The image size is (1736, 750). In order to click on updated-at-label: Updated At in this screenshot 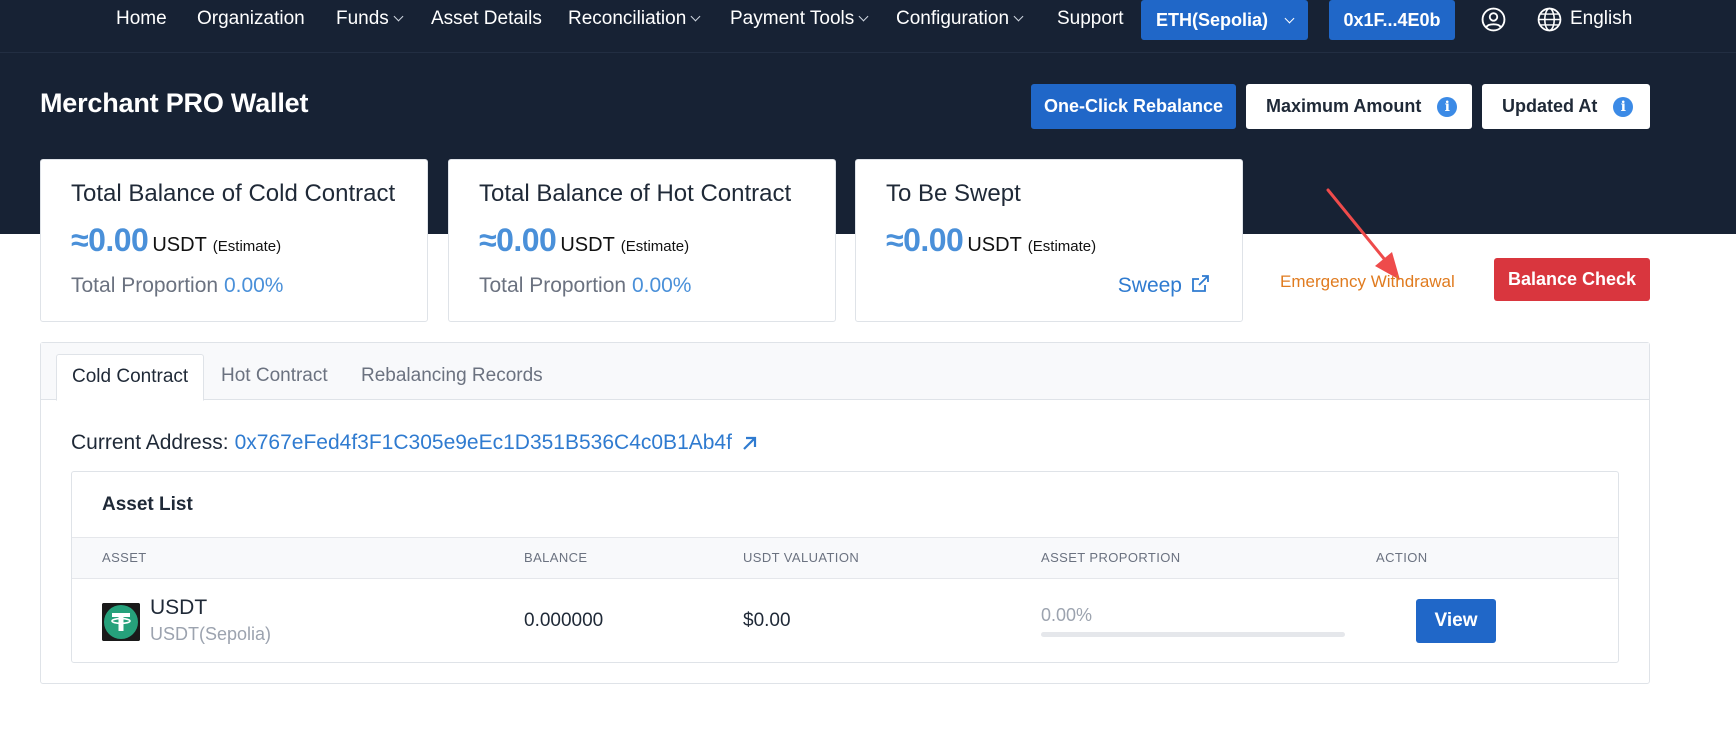, I will do `click(1550, 106)`.